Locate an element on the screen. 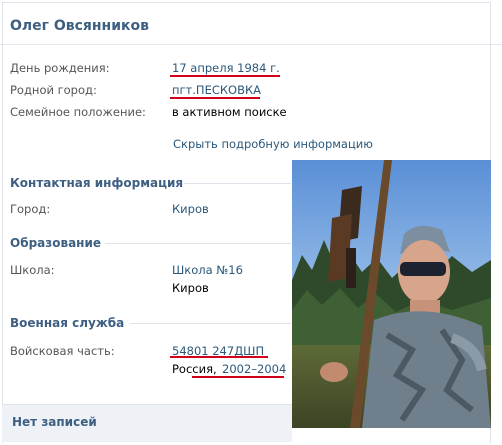  service-country: Россия, is located at coordinates (194, 369).